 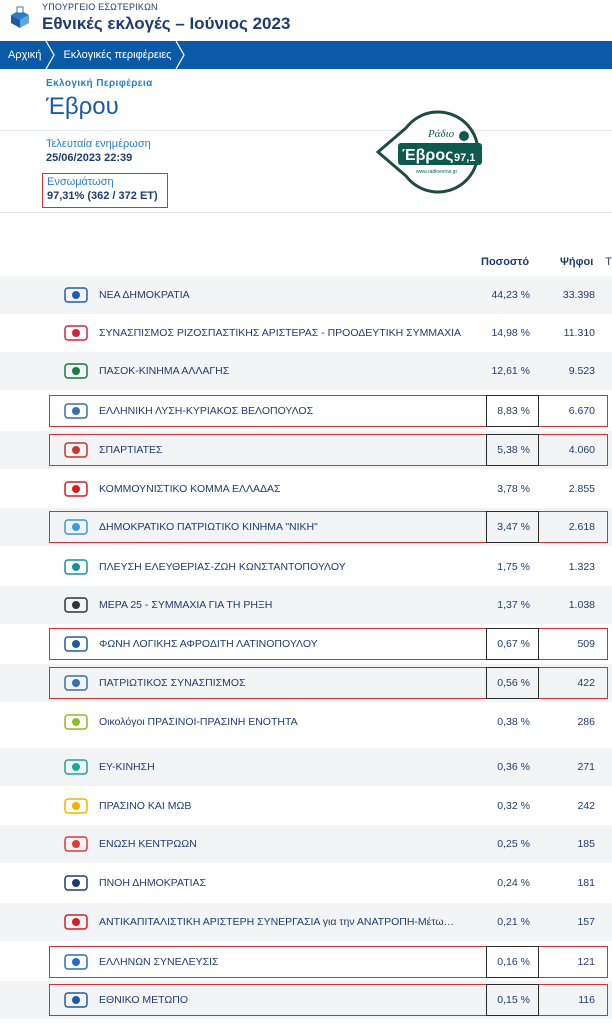 What do you see at coordinates (28, 55) in the screenshot?
I see `breadcrumb-home: Αρχική` at bounding box center [28, 55].